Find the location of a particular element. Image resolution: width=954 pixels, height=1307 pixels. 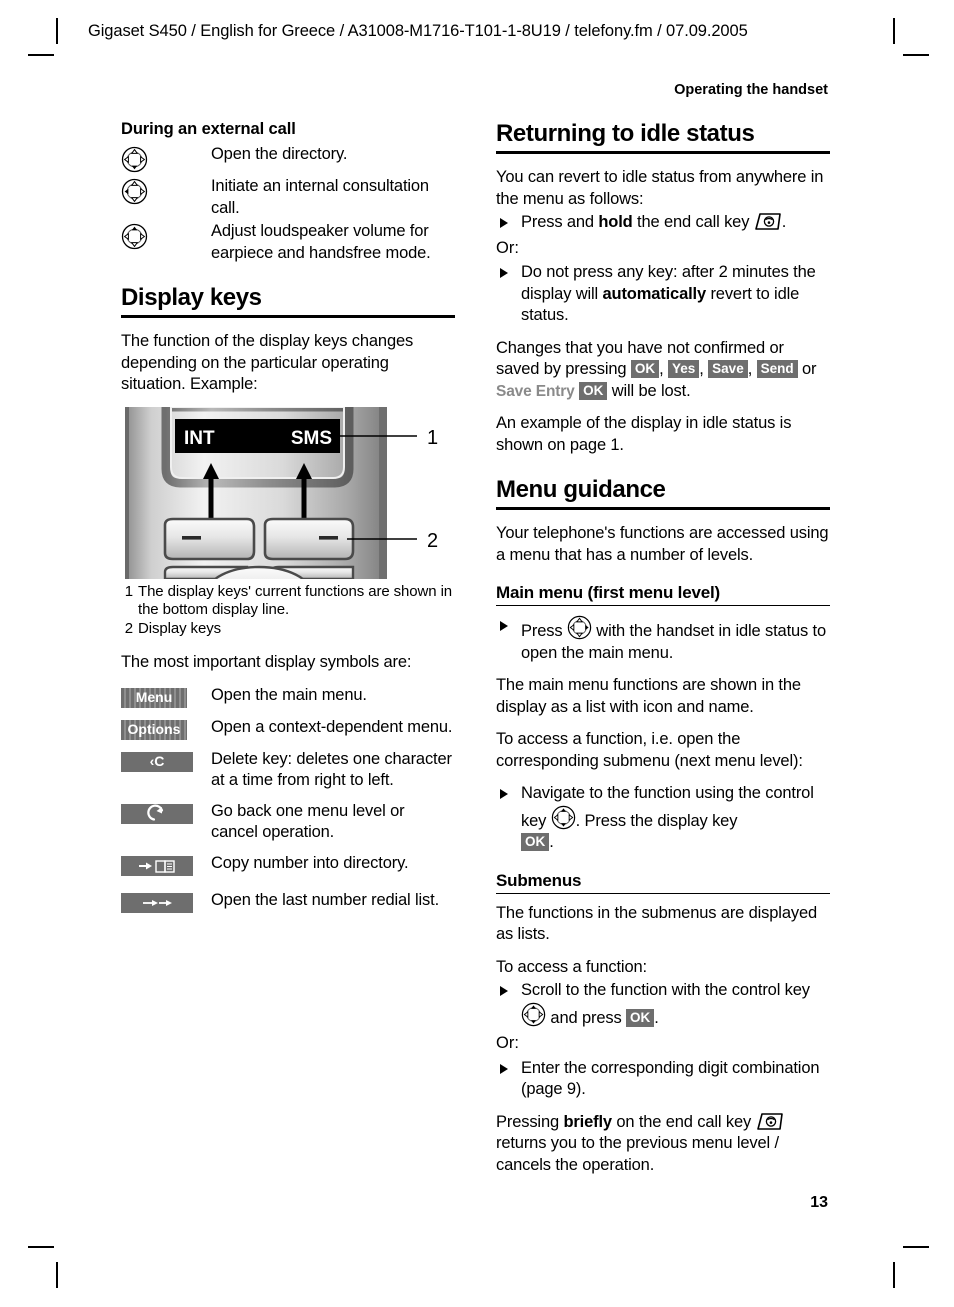

crop-mark-bottom-left-horizontal is located at coordinates (41, 1247).